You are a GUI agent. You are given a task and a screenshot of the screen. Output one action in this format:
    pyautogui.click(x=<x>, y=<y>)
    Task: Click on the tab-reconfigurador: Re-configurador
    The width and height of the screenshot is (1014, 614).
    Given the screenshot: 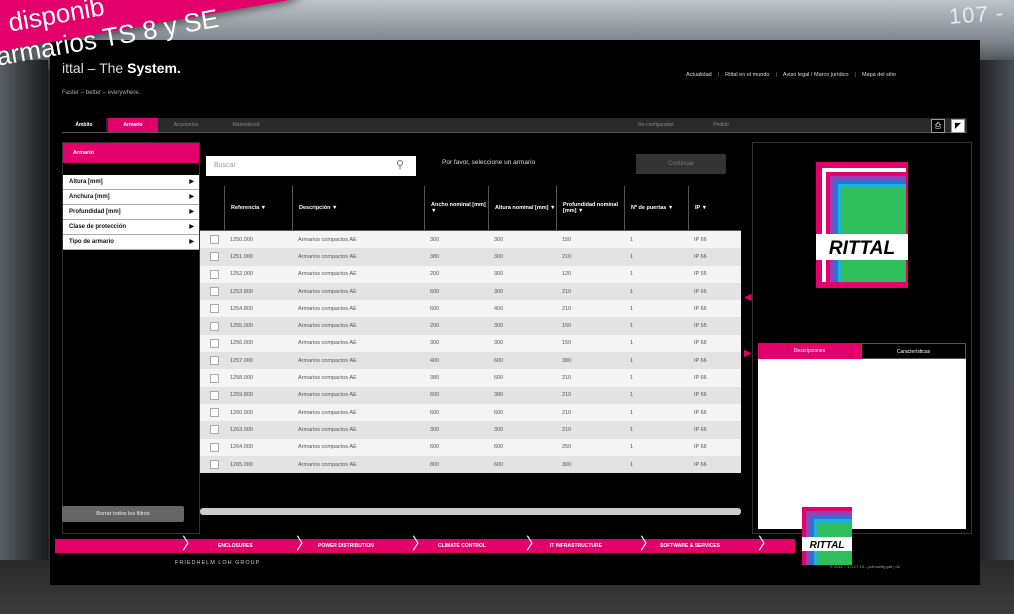 What is the action you would take?
    pyautogui.click(x=656, y=125)
    